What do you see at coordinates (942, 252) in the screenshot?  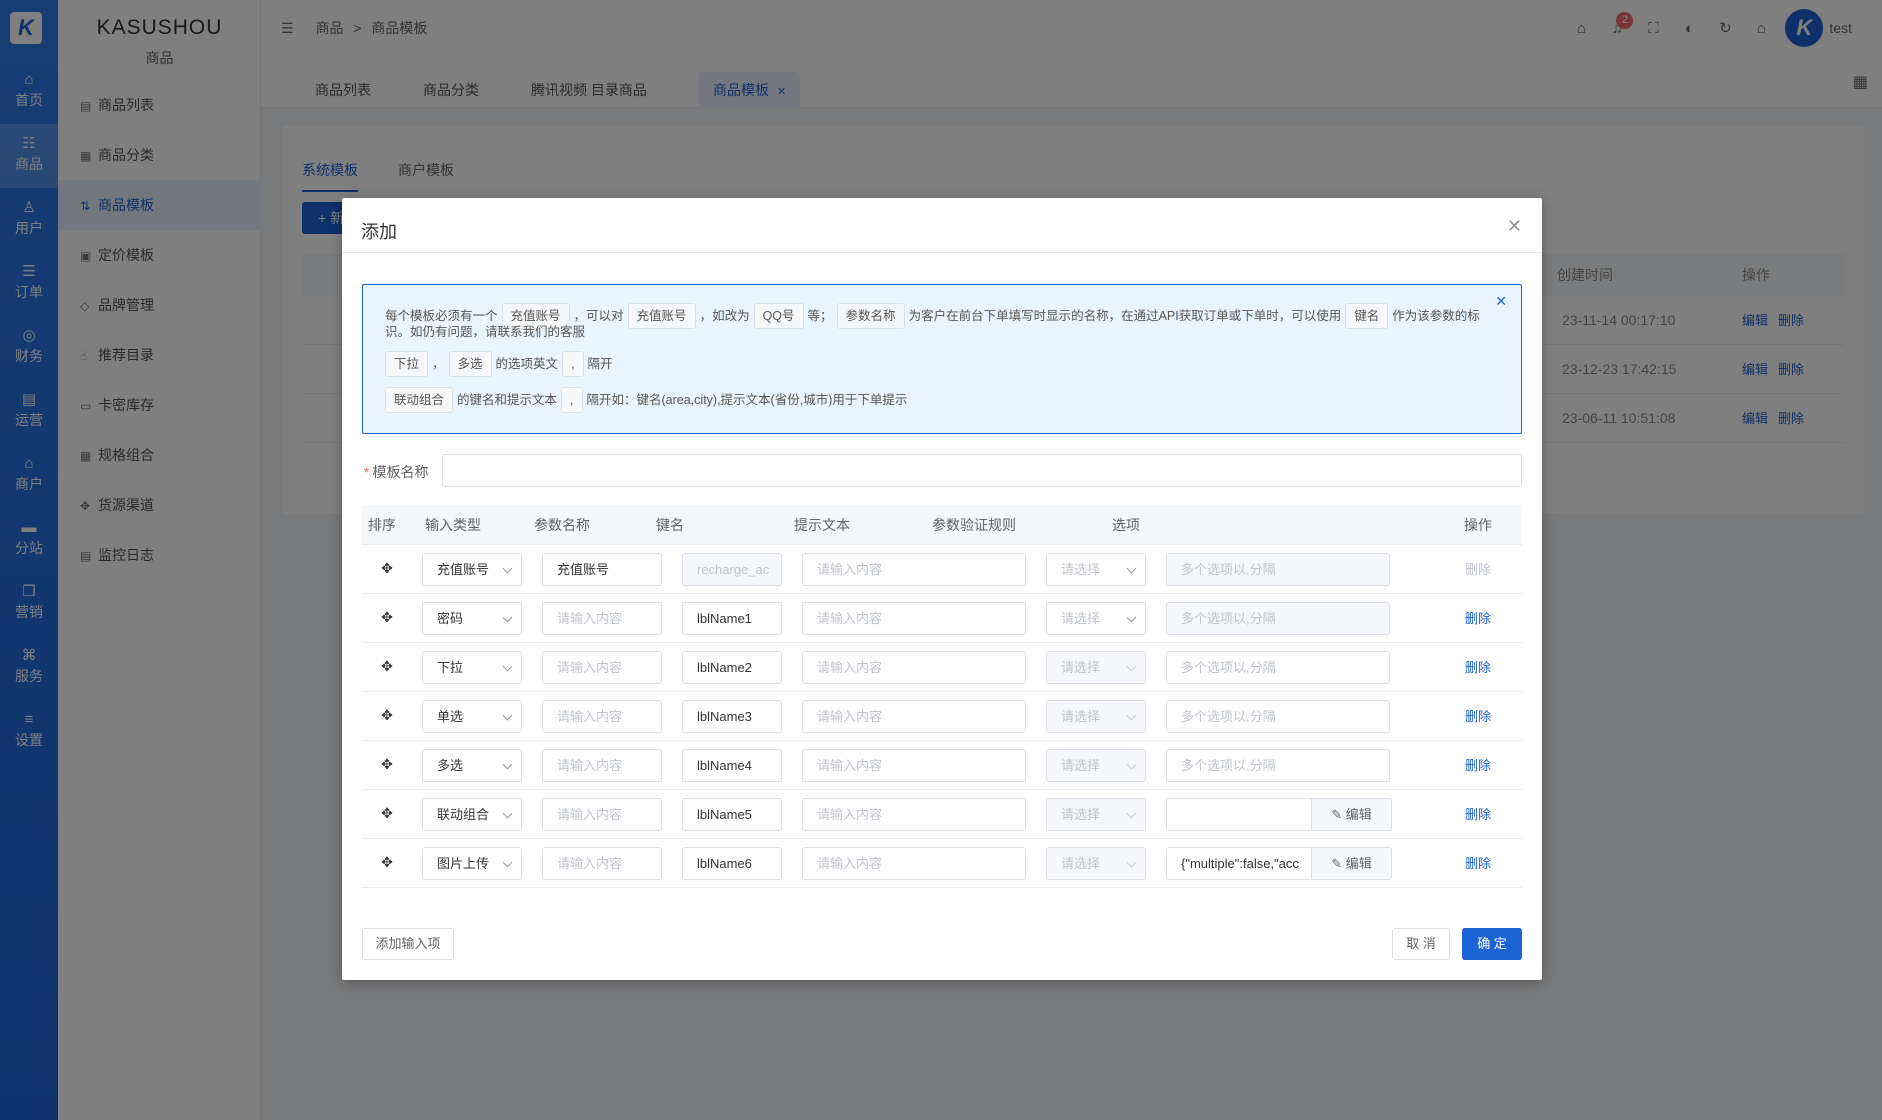 I see `divider` at bounding box center [942, 252].